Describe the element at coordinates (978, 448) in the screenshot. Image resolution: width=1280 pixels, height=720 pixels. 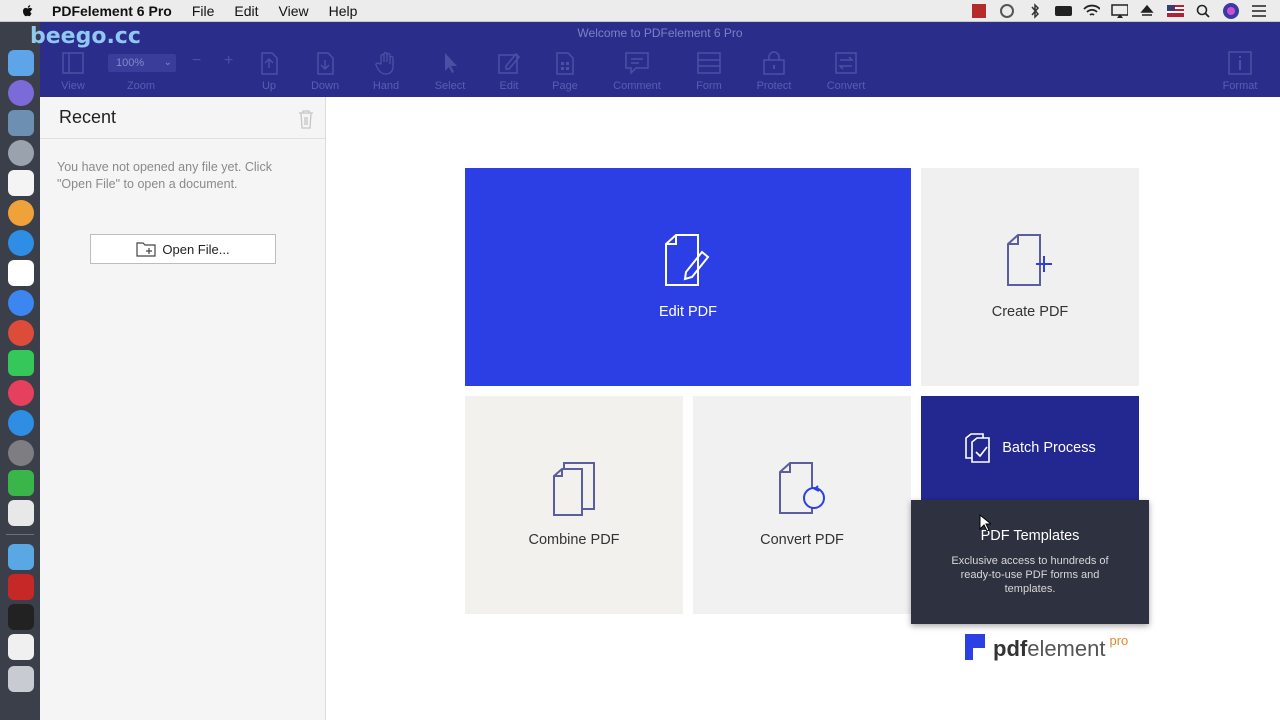
I see `batch-process-icon` at that location.